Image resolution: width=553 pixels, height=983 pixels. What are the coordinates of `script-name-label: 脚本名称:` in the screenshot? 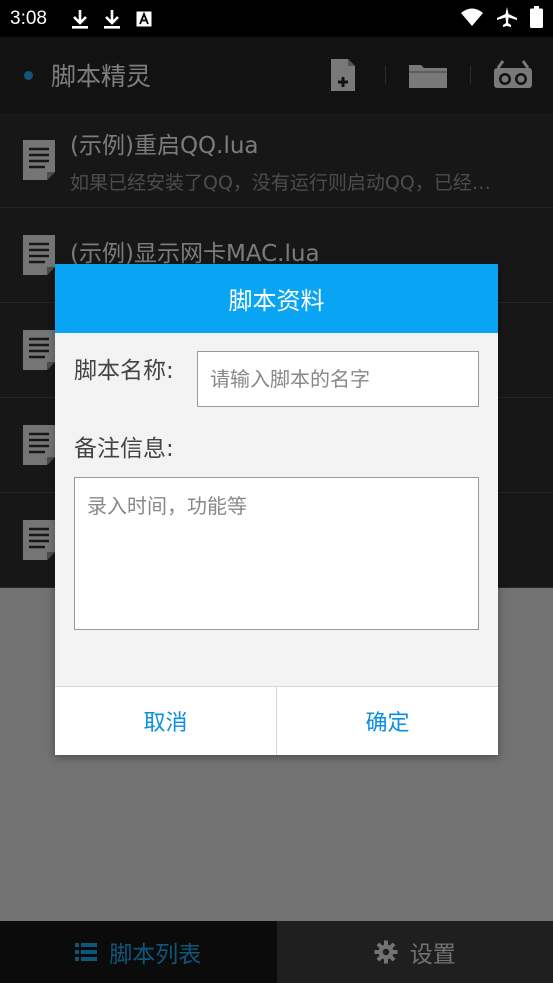 It's located at (124, 371).